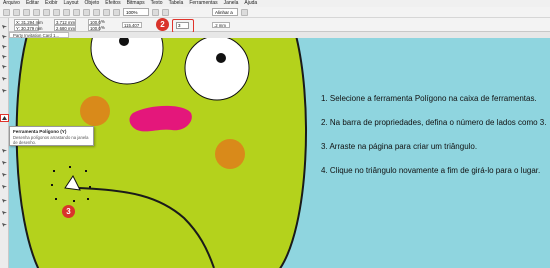 Image resolution: width=550 pixels, height=268 pixels. I want to click on menu-item: Ferramentas, so click(203, 3).